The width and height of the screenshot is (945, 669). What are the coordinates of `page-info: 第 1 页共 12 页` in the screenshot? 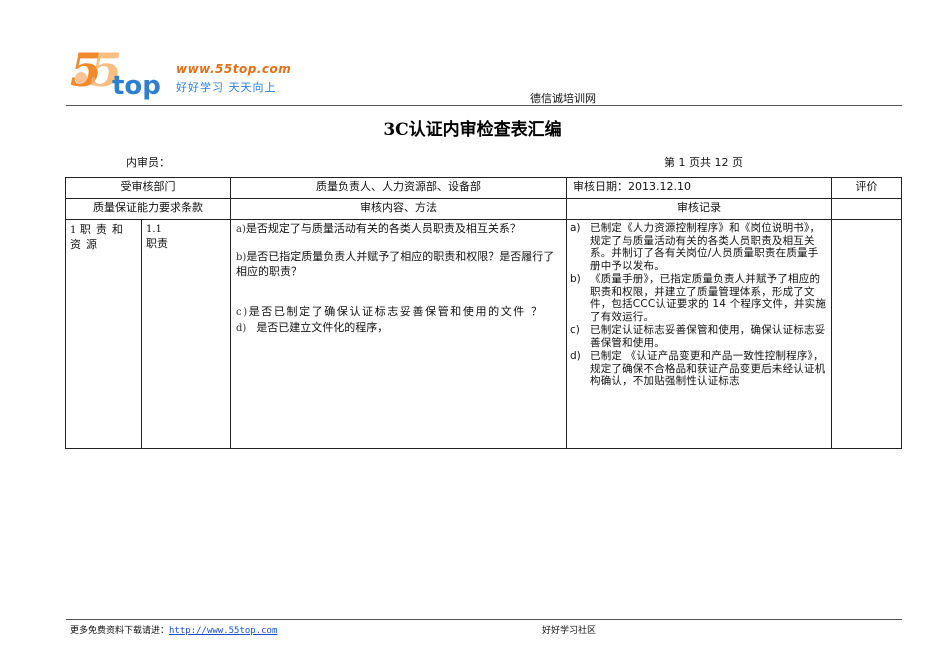 It's located at (703, 162).